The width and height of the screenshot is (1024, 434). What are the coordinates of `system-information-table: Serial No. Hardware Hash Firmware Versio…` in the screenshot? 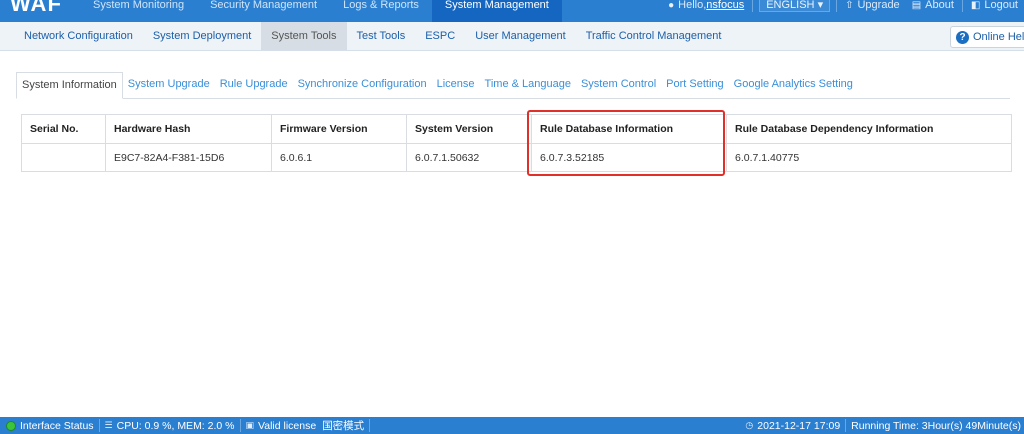 It's located at (516, 143).